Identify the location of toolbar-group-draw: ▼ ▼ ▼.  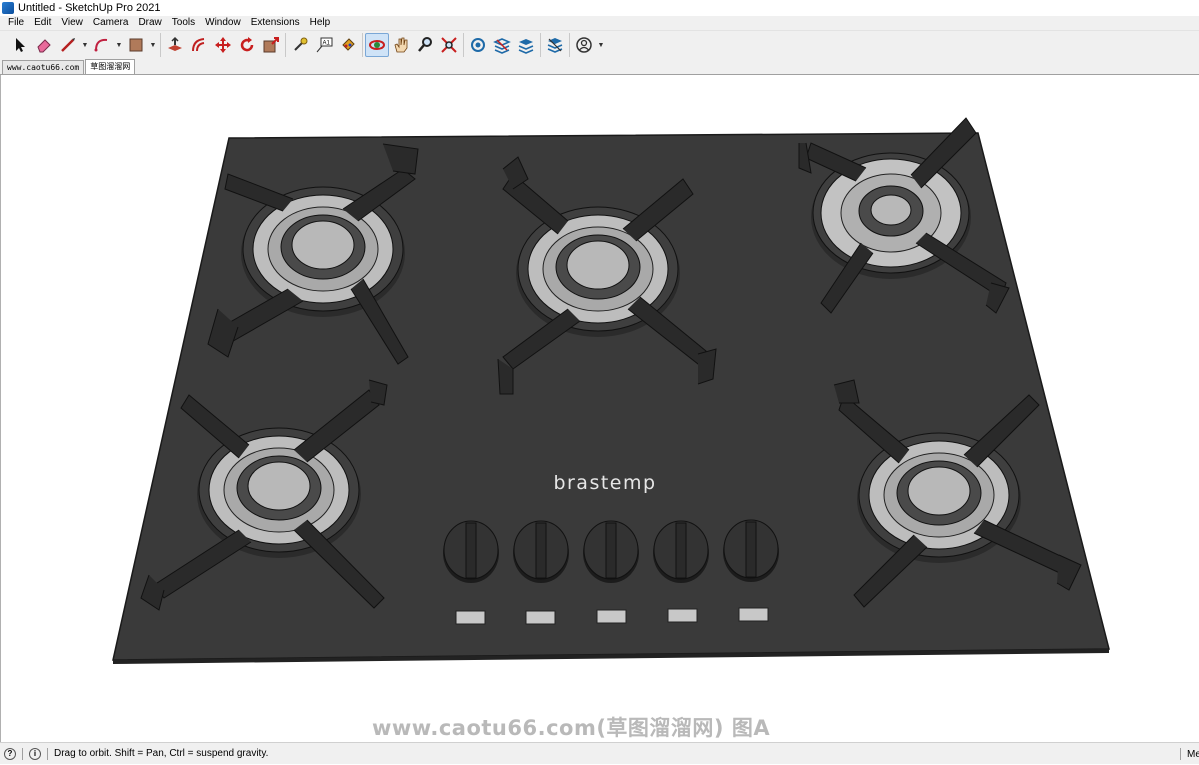
(83, 45).